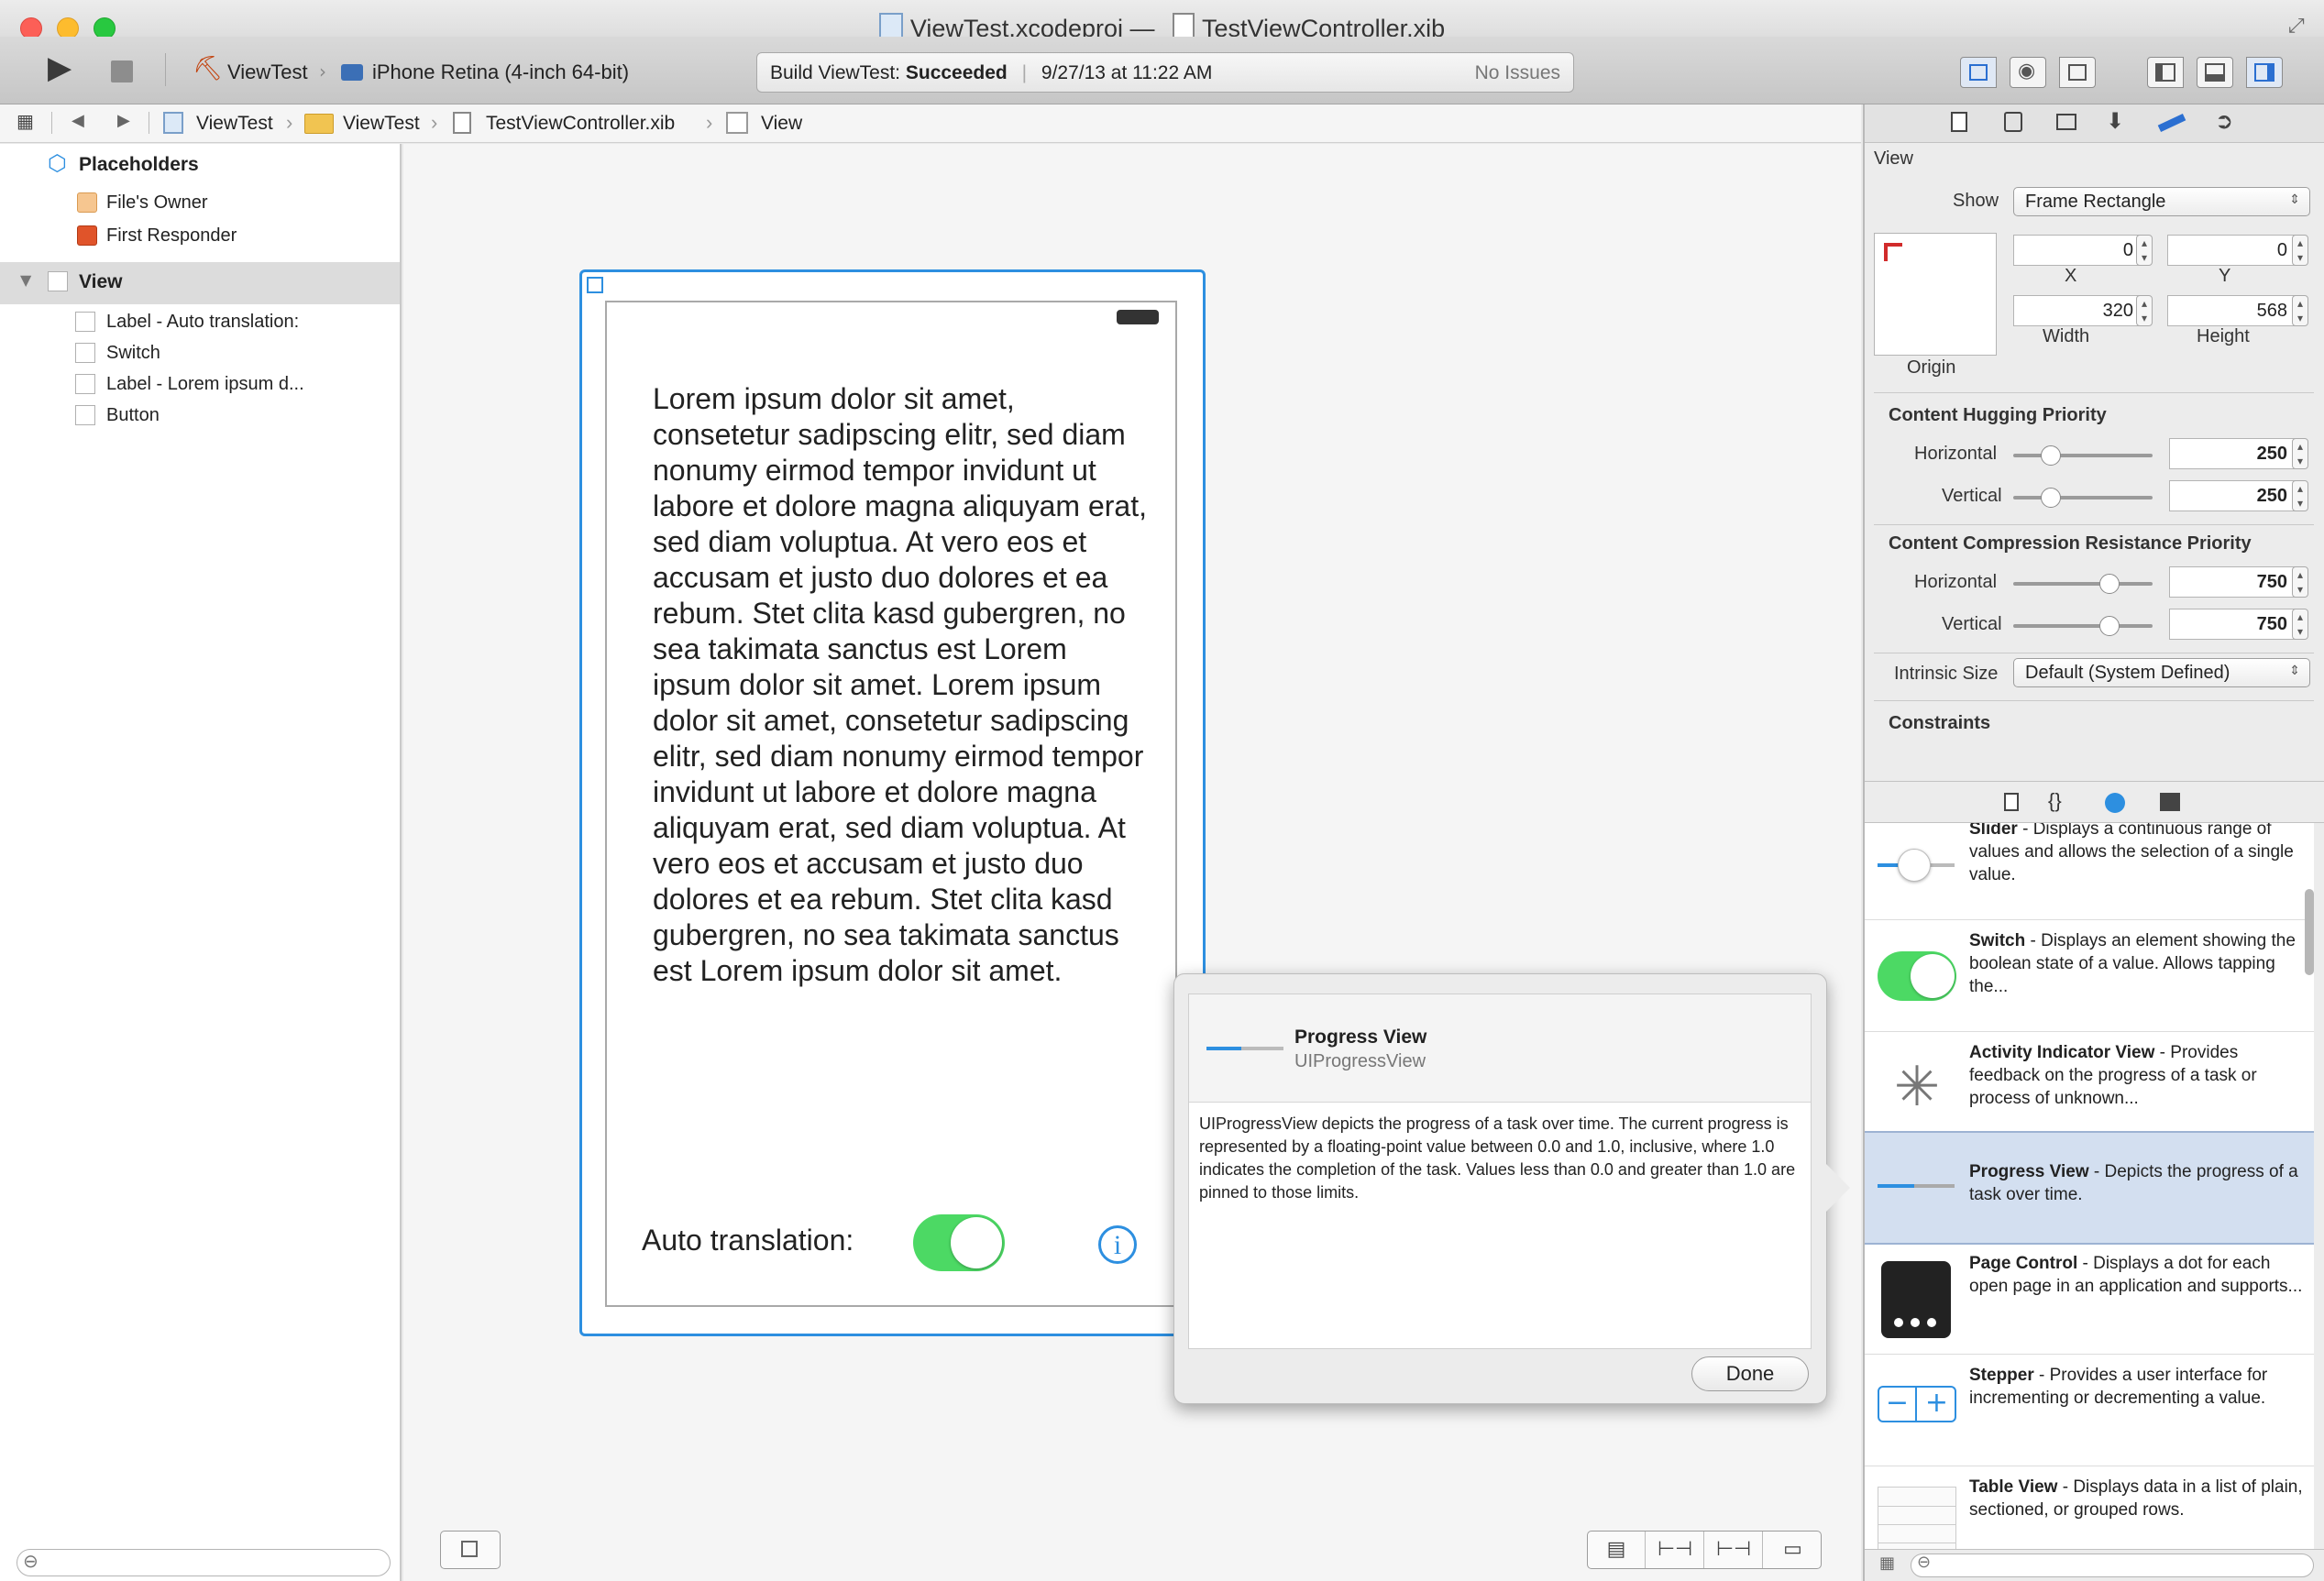 The height and width of the screenshot is (1581, 2324). I want to click on width-field: 320, so click(2078, 310).